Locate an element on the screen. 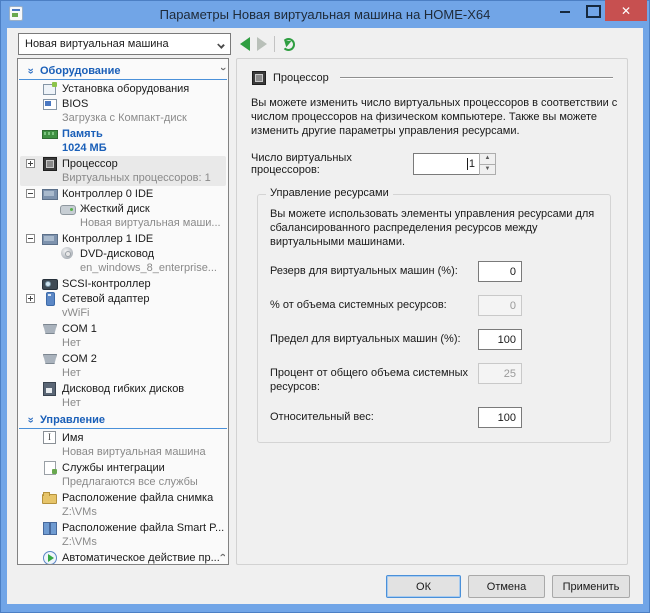 The height and width of the screenshot is (613, 650). field-label-reserve: Резерв для виртуальных машин (%): is located at coordinates (364, 271).